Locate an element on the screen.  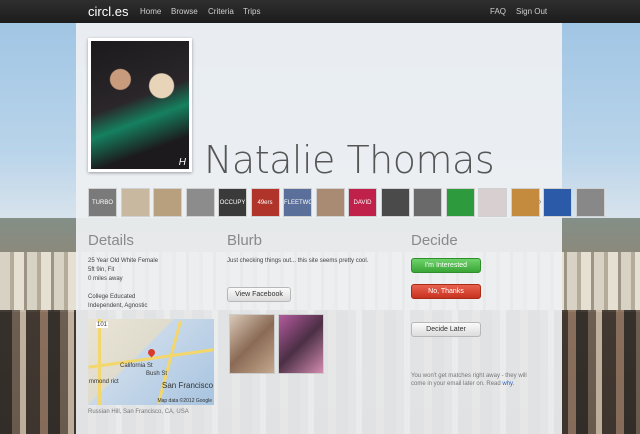
map-street-label: Bush St is located at coordinates (157, 374).